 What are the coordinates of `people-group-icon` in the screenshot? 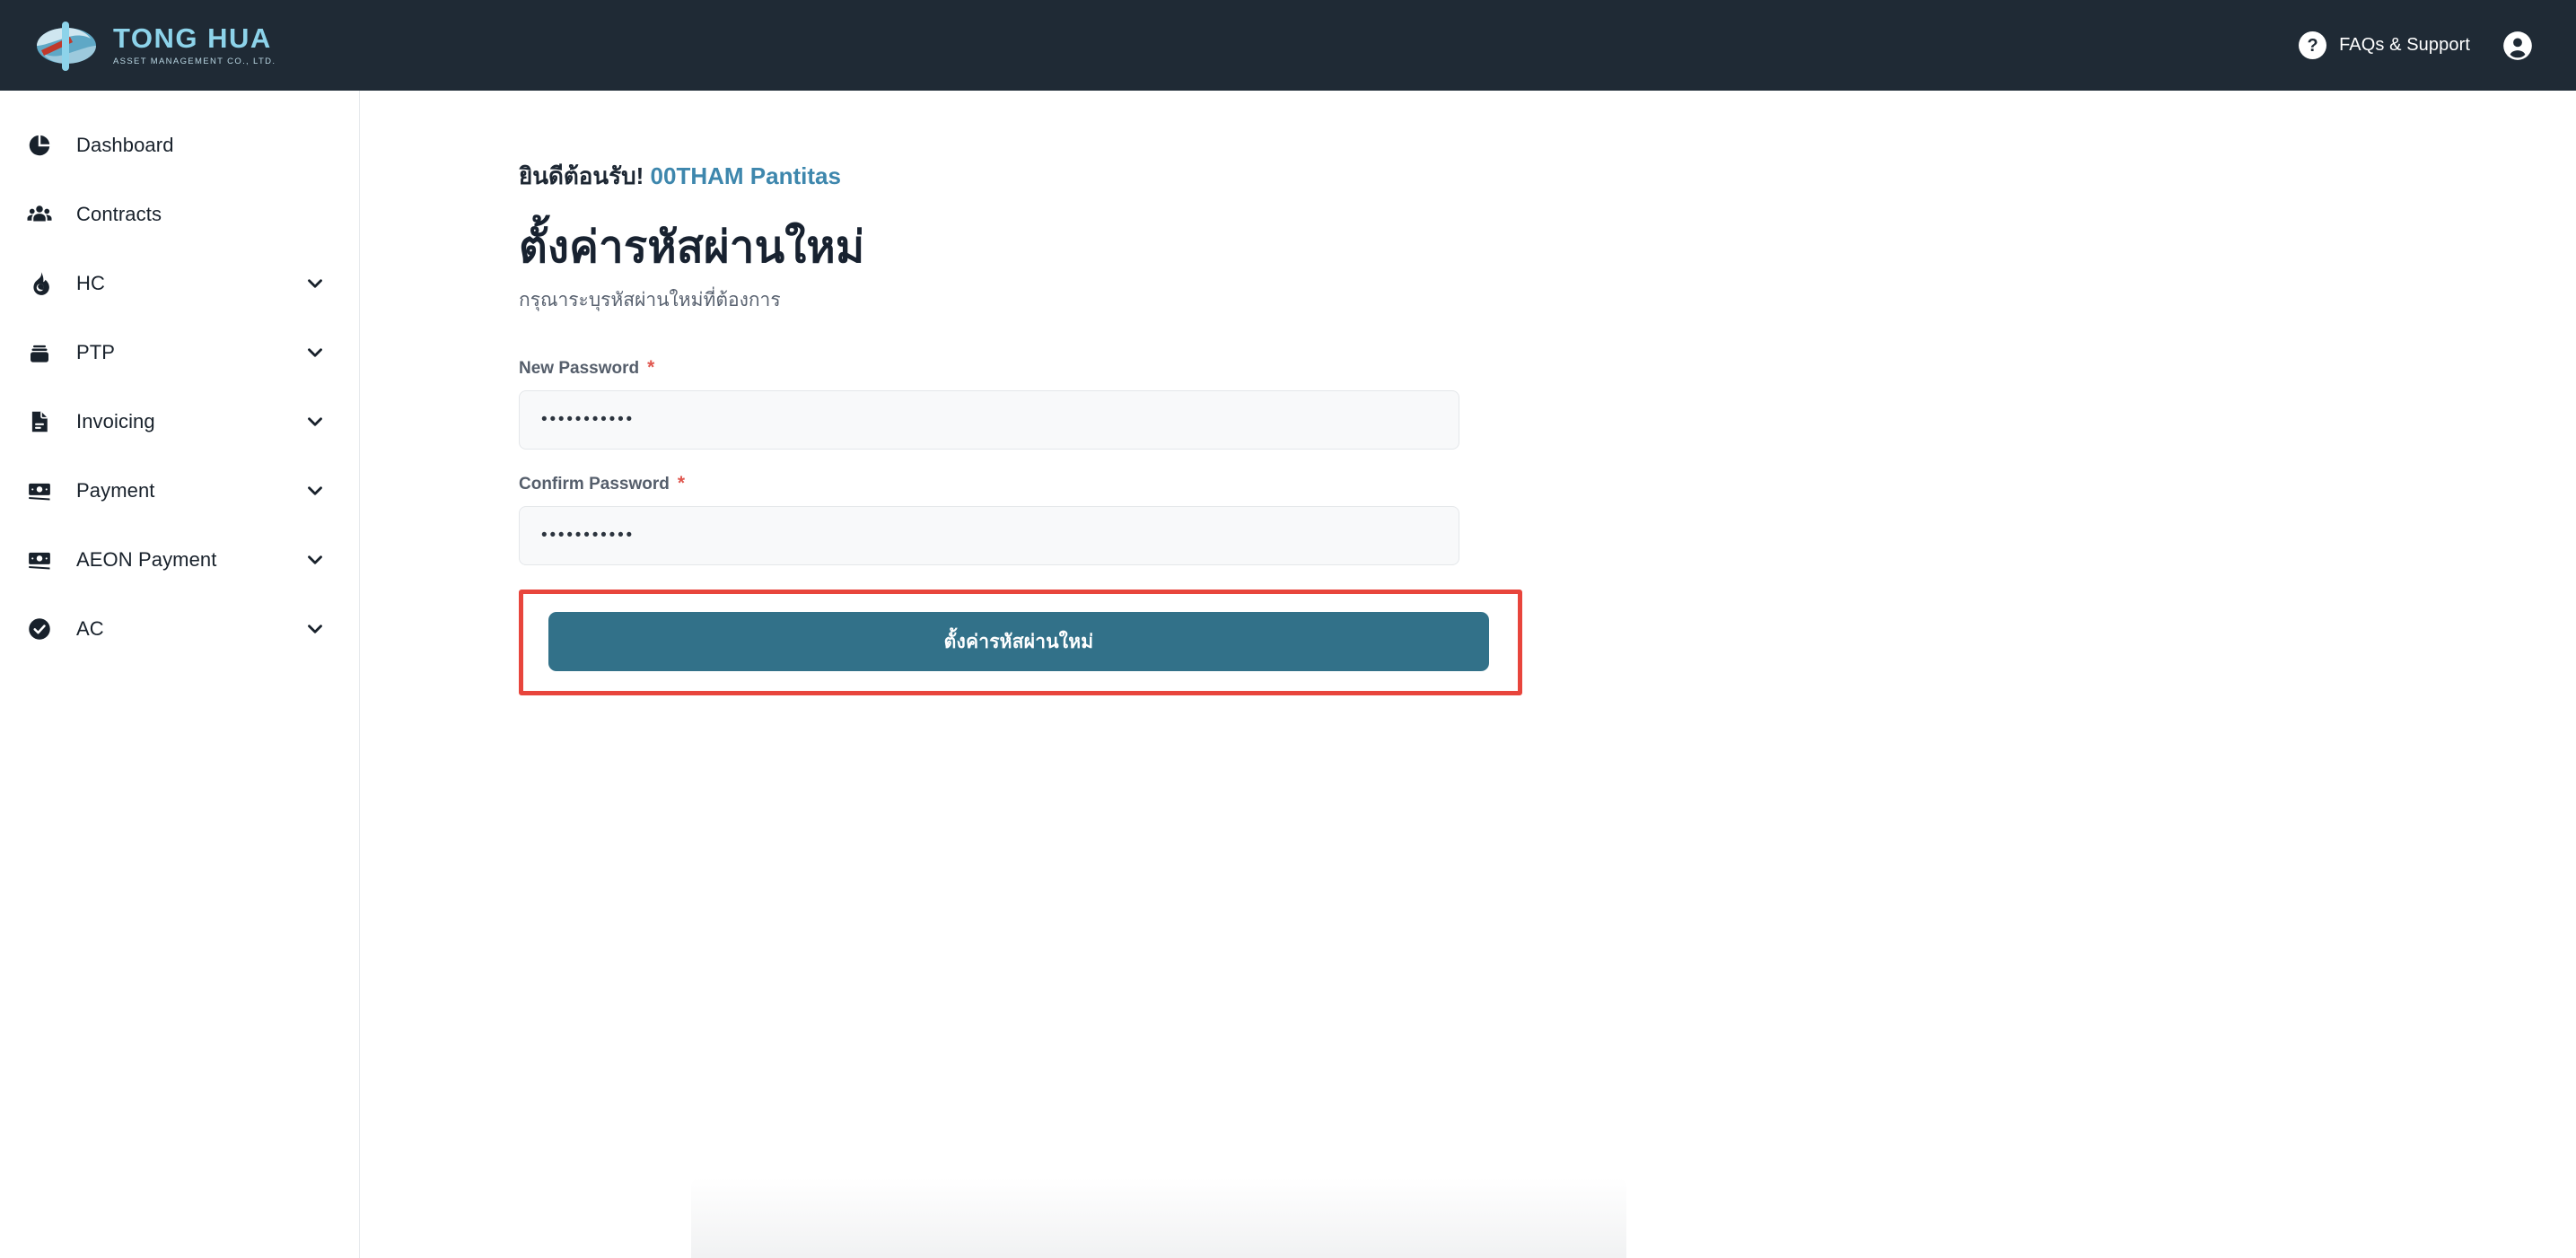 It's located at (39, 214).